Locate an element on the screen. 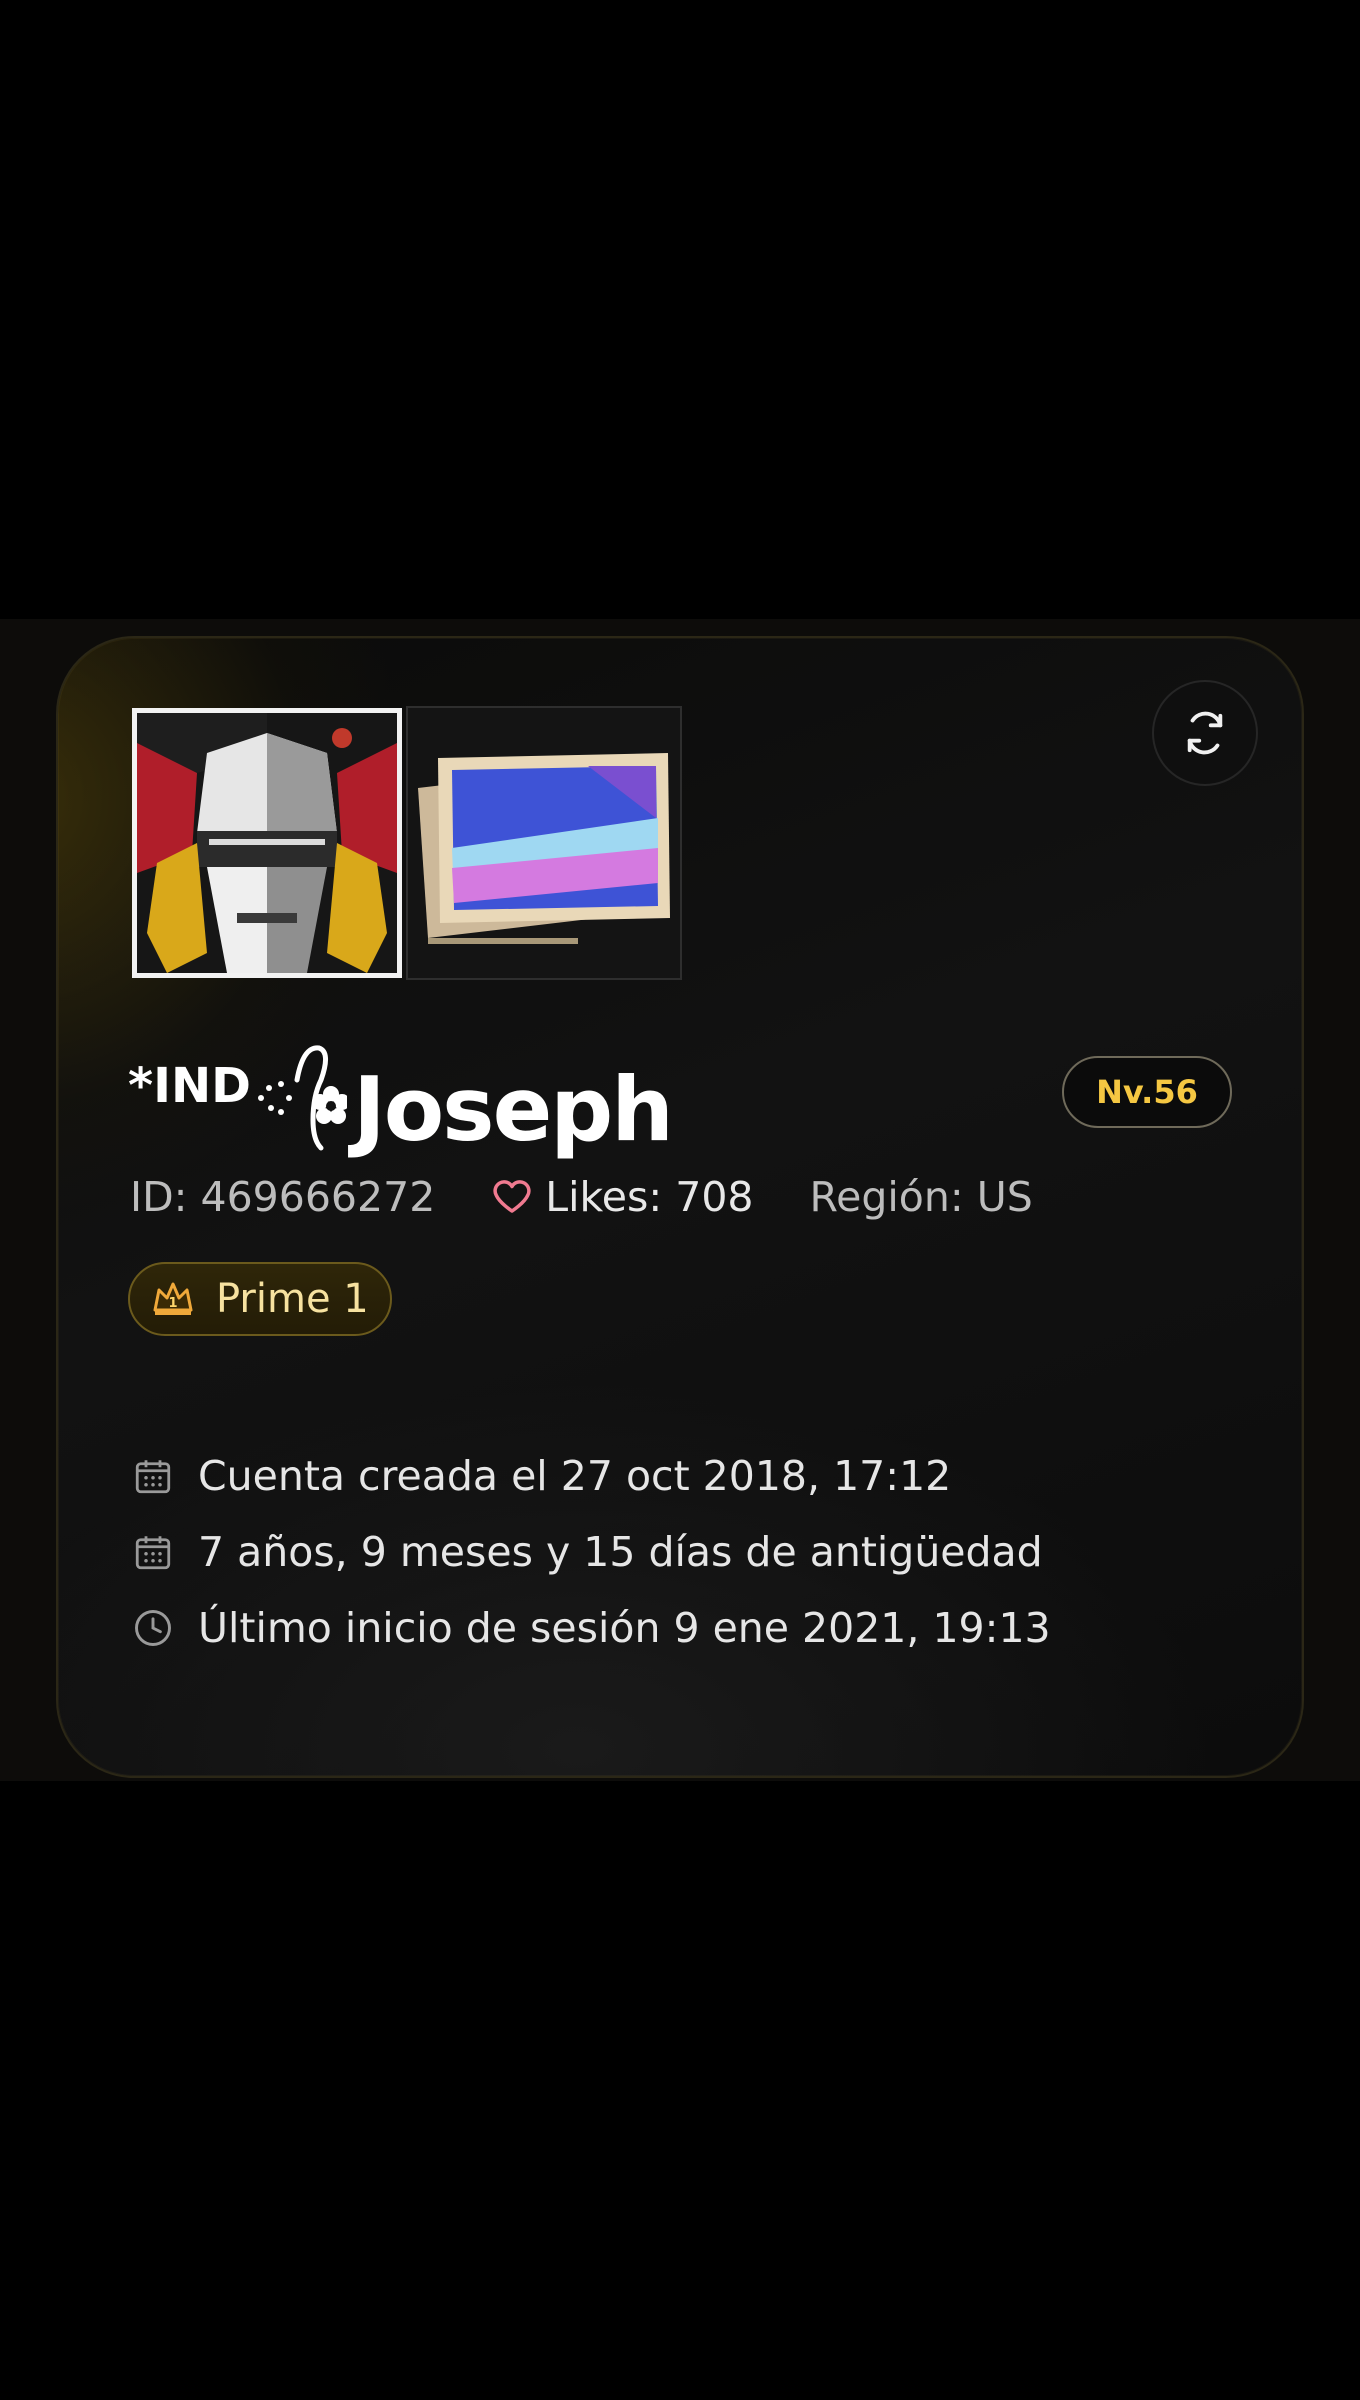 The image size is (1360, 2400). refresh-icon is located at coordinates (1205, 733).